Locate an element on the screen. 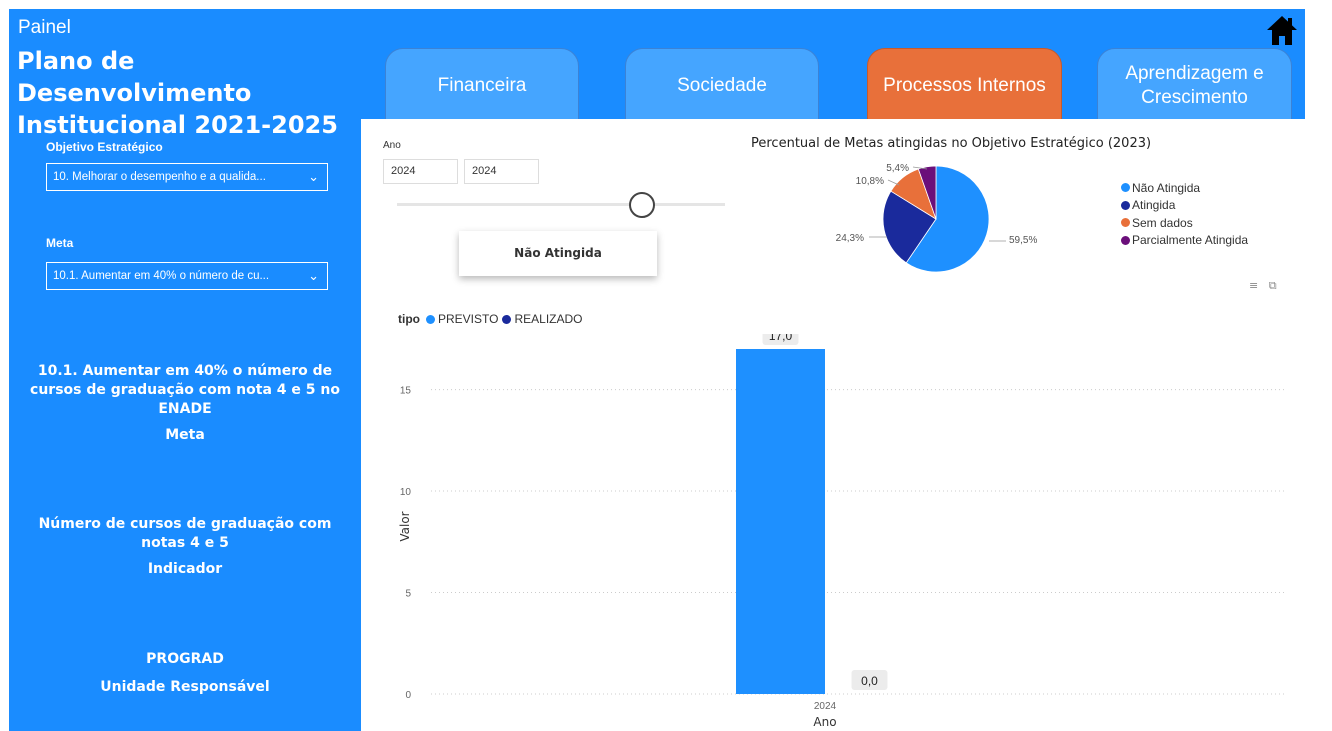  legend-item: Parcialmente Atingida is located at coordinates (1184, 241).